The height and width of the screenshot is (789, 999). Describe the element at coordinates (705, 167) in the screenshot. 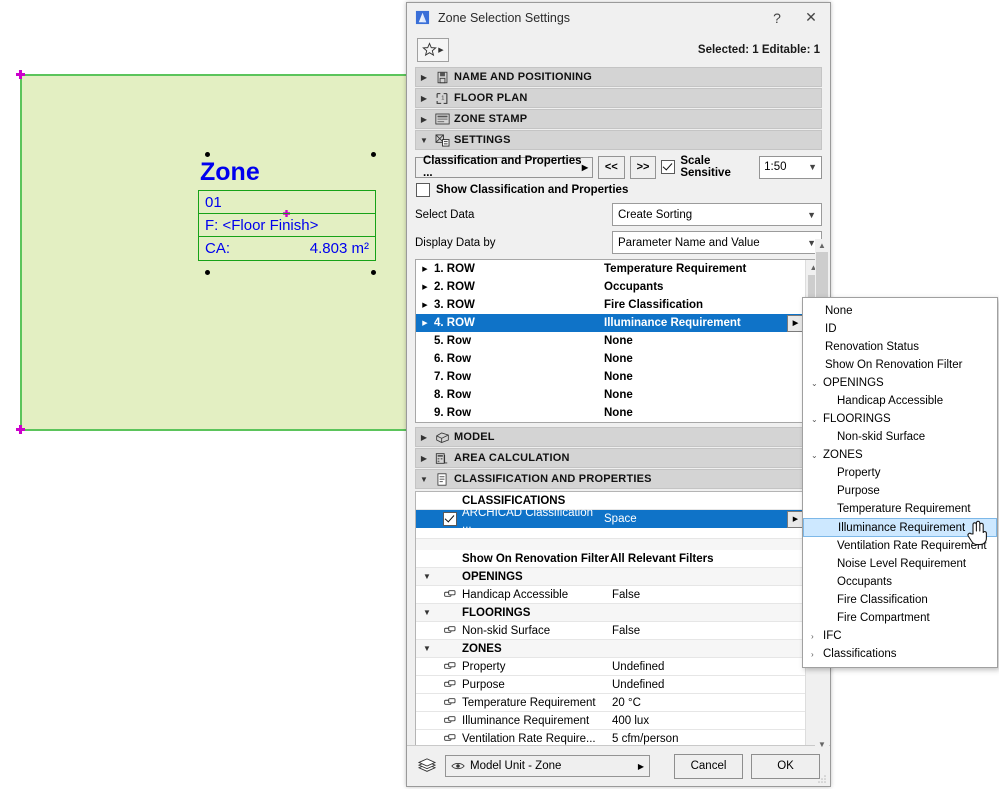

I see `scale-sensitive-label: Scale Sensitive` at that location.